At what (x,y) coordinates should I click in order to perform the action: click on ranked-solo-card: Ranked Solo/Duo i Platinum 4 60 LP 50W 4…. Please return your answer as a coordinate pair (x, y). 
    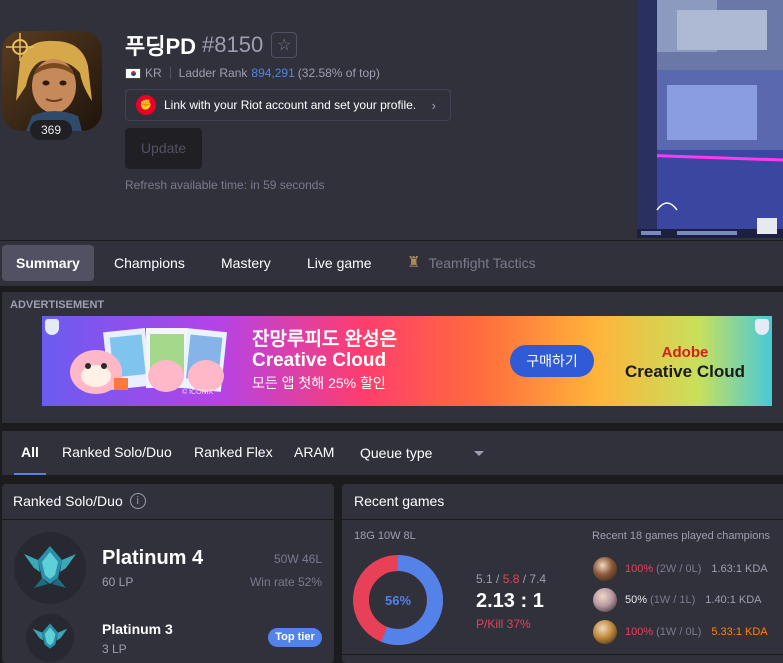
    Looking at the image, I should click on (168, 573).